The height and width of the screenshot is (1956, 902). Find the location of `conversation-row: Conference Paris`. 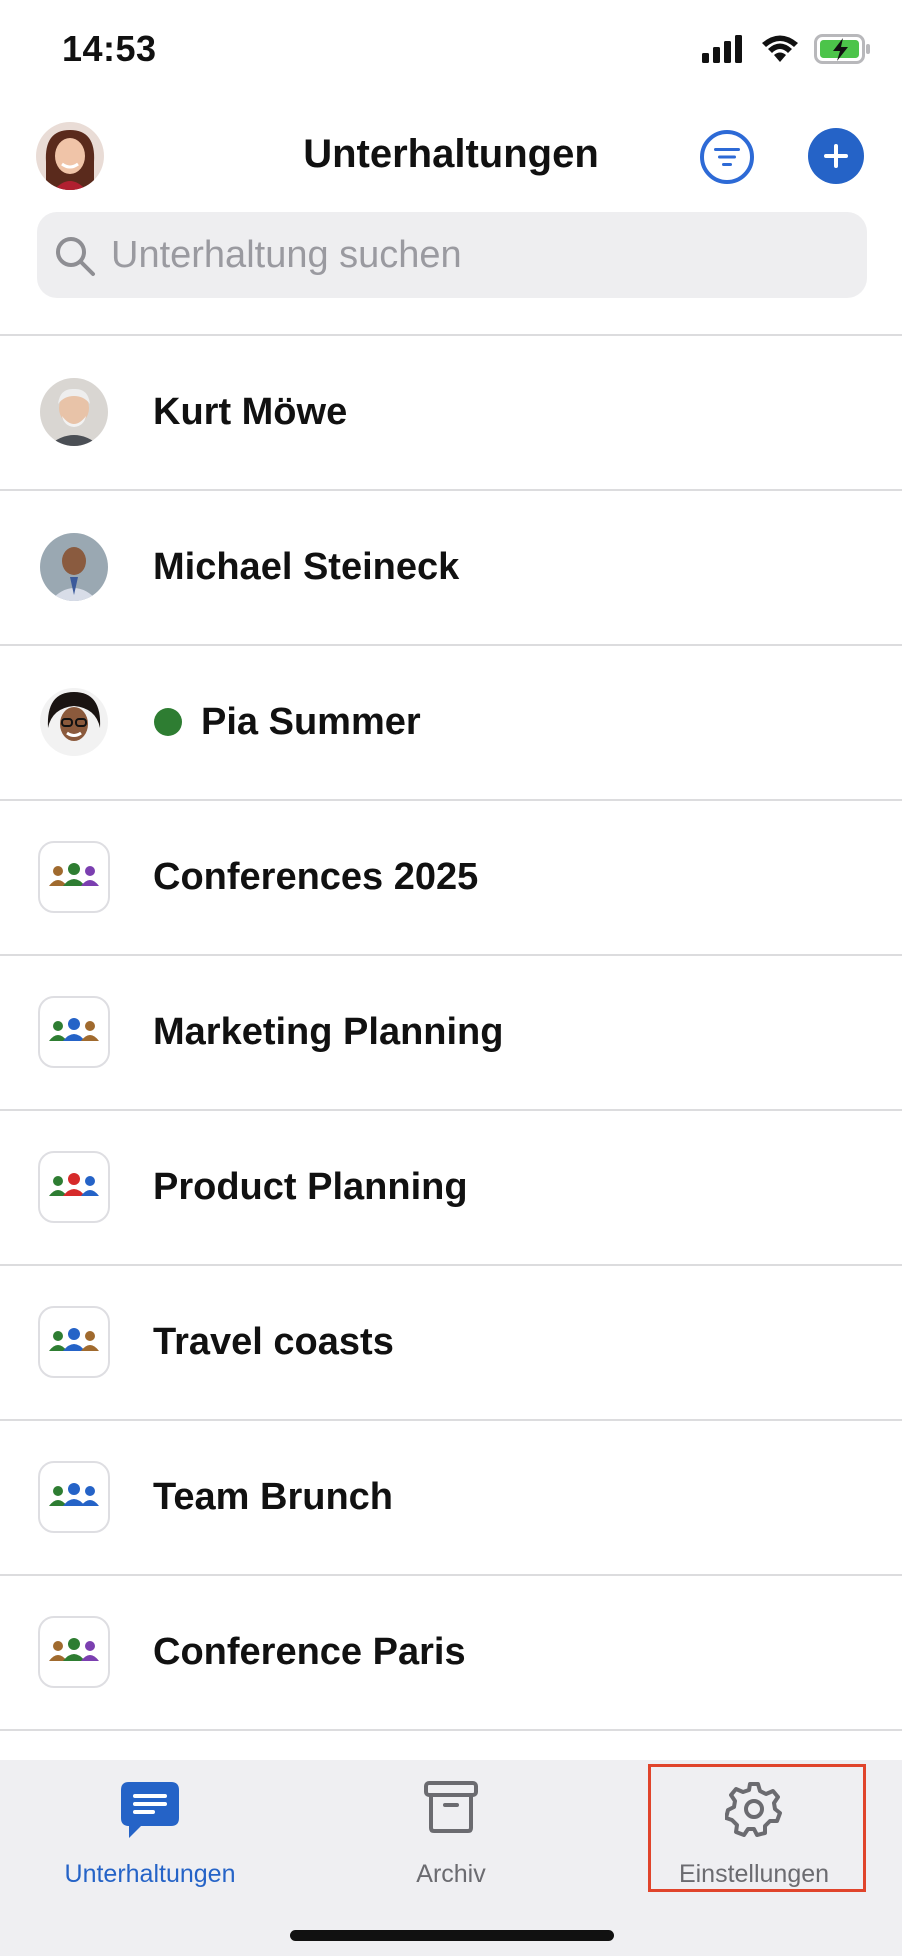

conversation-row: Conference Paris is located at coordinates (451, 1653).